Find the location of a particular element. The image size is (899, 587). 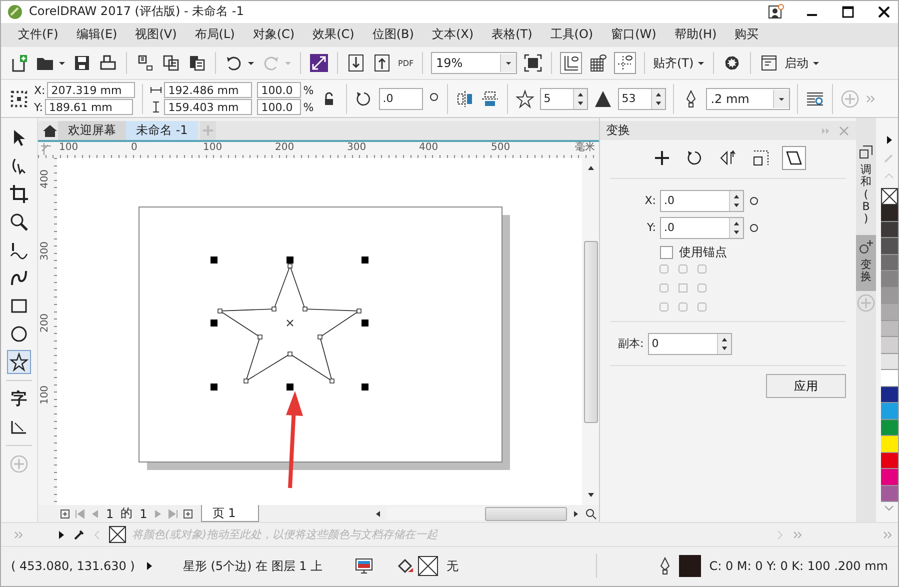

home-icon is located at coordinates (50, 130).